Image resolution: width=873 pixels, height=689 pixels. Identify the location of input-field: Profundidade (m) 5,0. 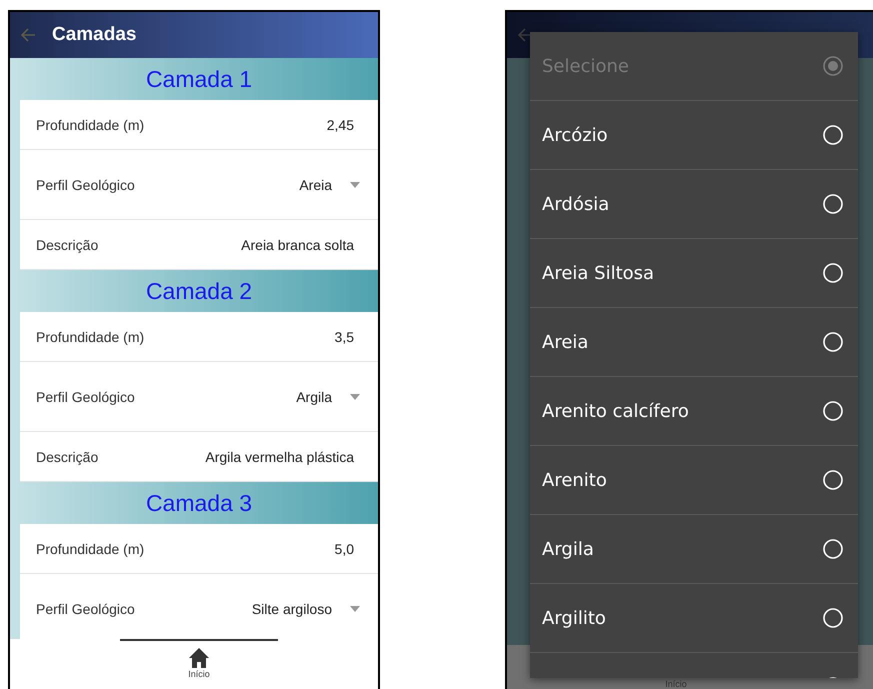
(199, 549).